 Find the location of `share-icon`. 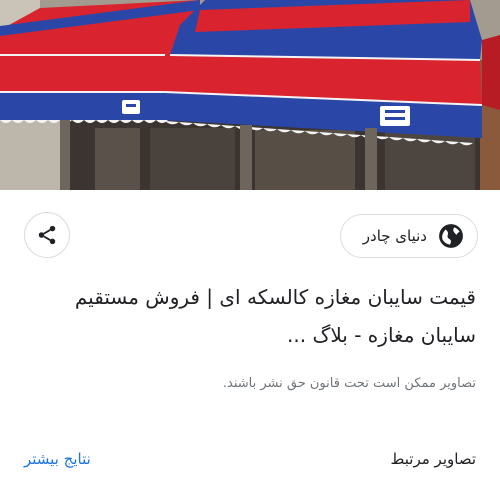

share-icon is located at coordinates (47, 235).